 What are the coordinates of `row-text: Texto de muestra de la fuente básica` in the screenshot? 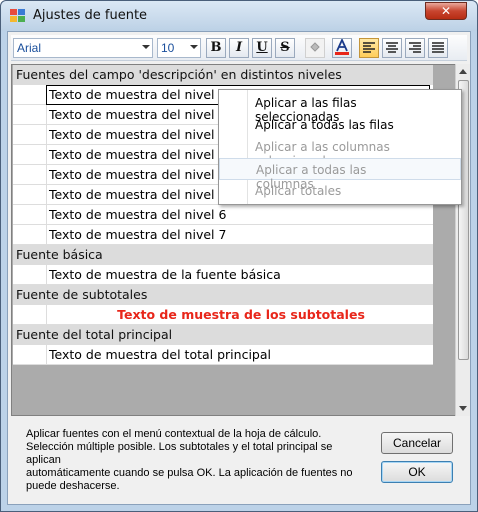 It's located at (165, 274).